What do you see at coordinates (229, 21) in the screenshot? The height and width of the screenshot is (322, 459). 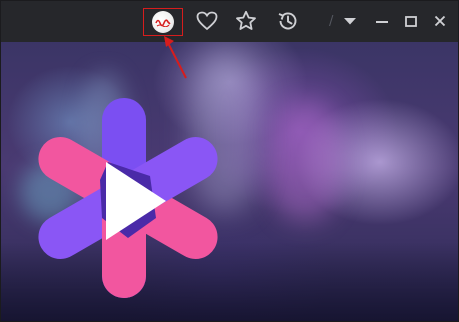 I see `title-bar: /` at bounding box center [229, 21].